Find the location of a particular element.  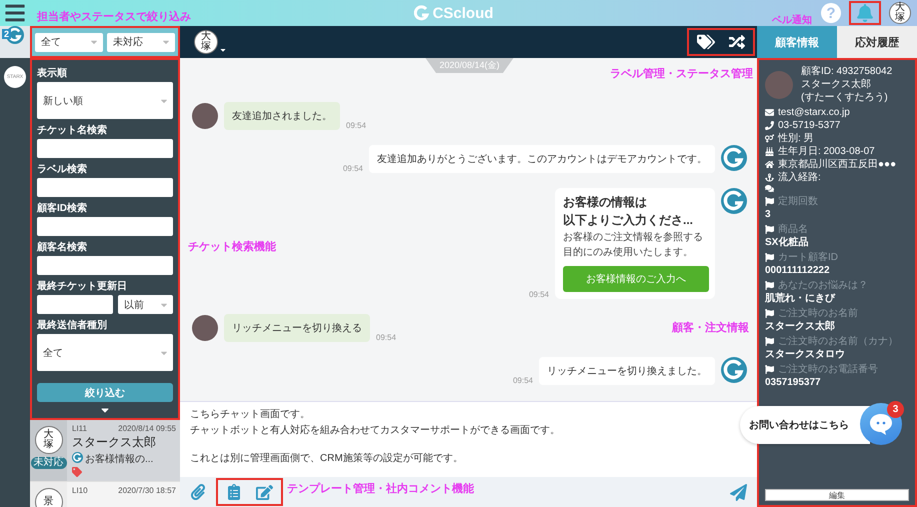

card-title: お客様の情報は is located at coordinates (605, 202).